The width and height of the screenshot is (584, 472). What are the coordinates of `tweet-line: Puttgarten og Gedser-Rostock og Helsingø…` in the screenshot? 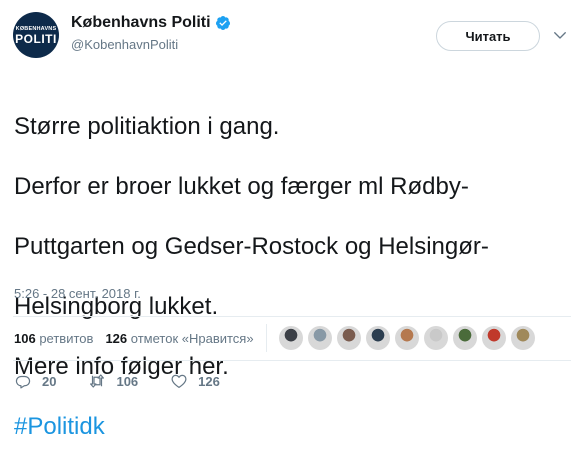 It's located at (251, 246).